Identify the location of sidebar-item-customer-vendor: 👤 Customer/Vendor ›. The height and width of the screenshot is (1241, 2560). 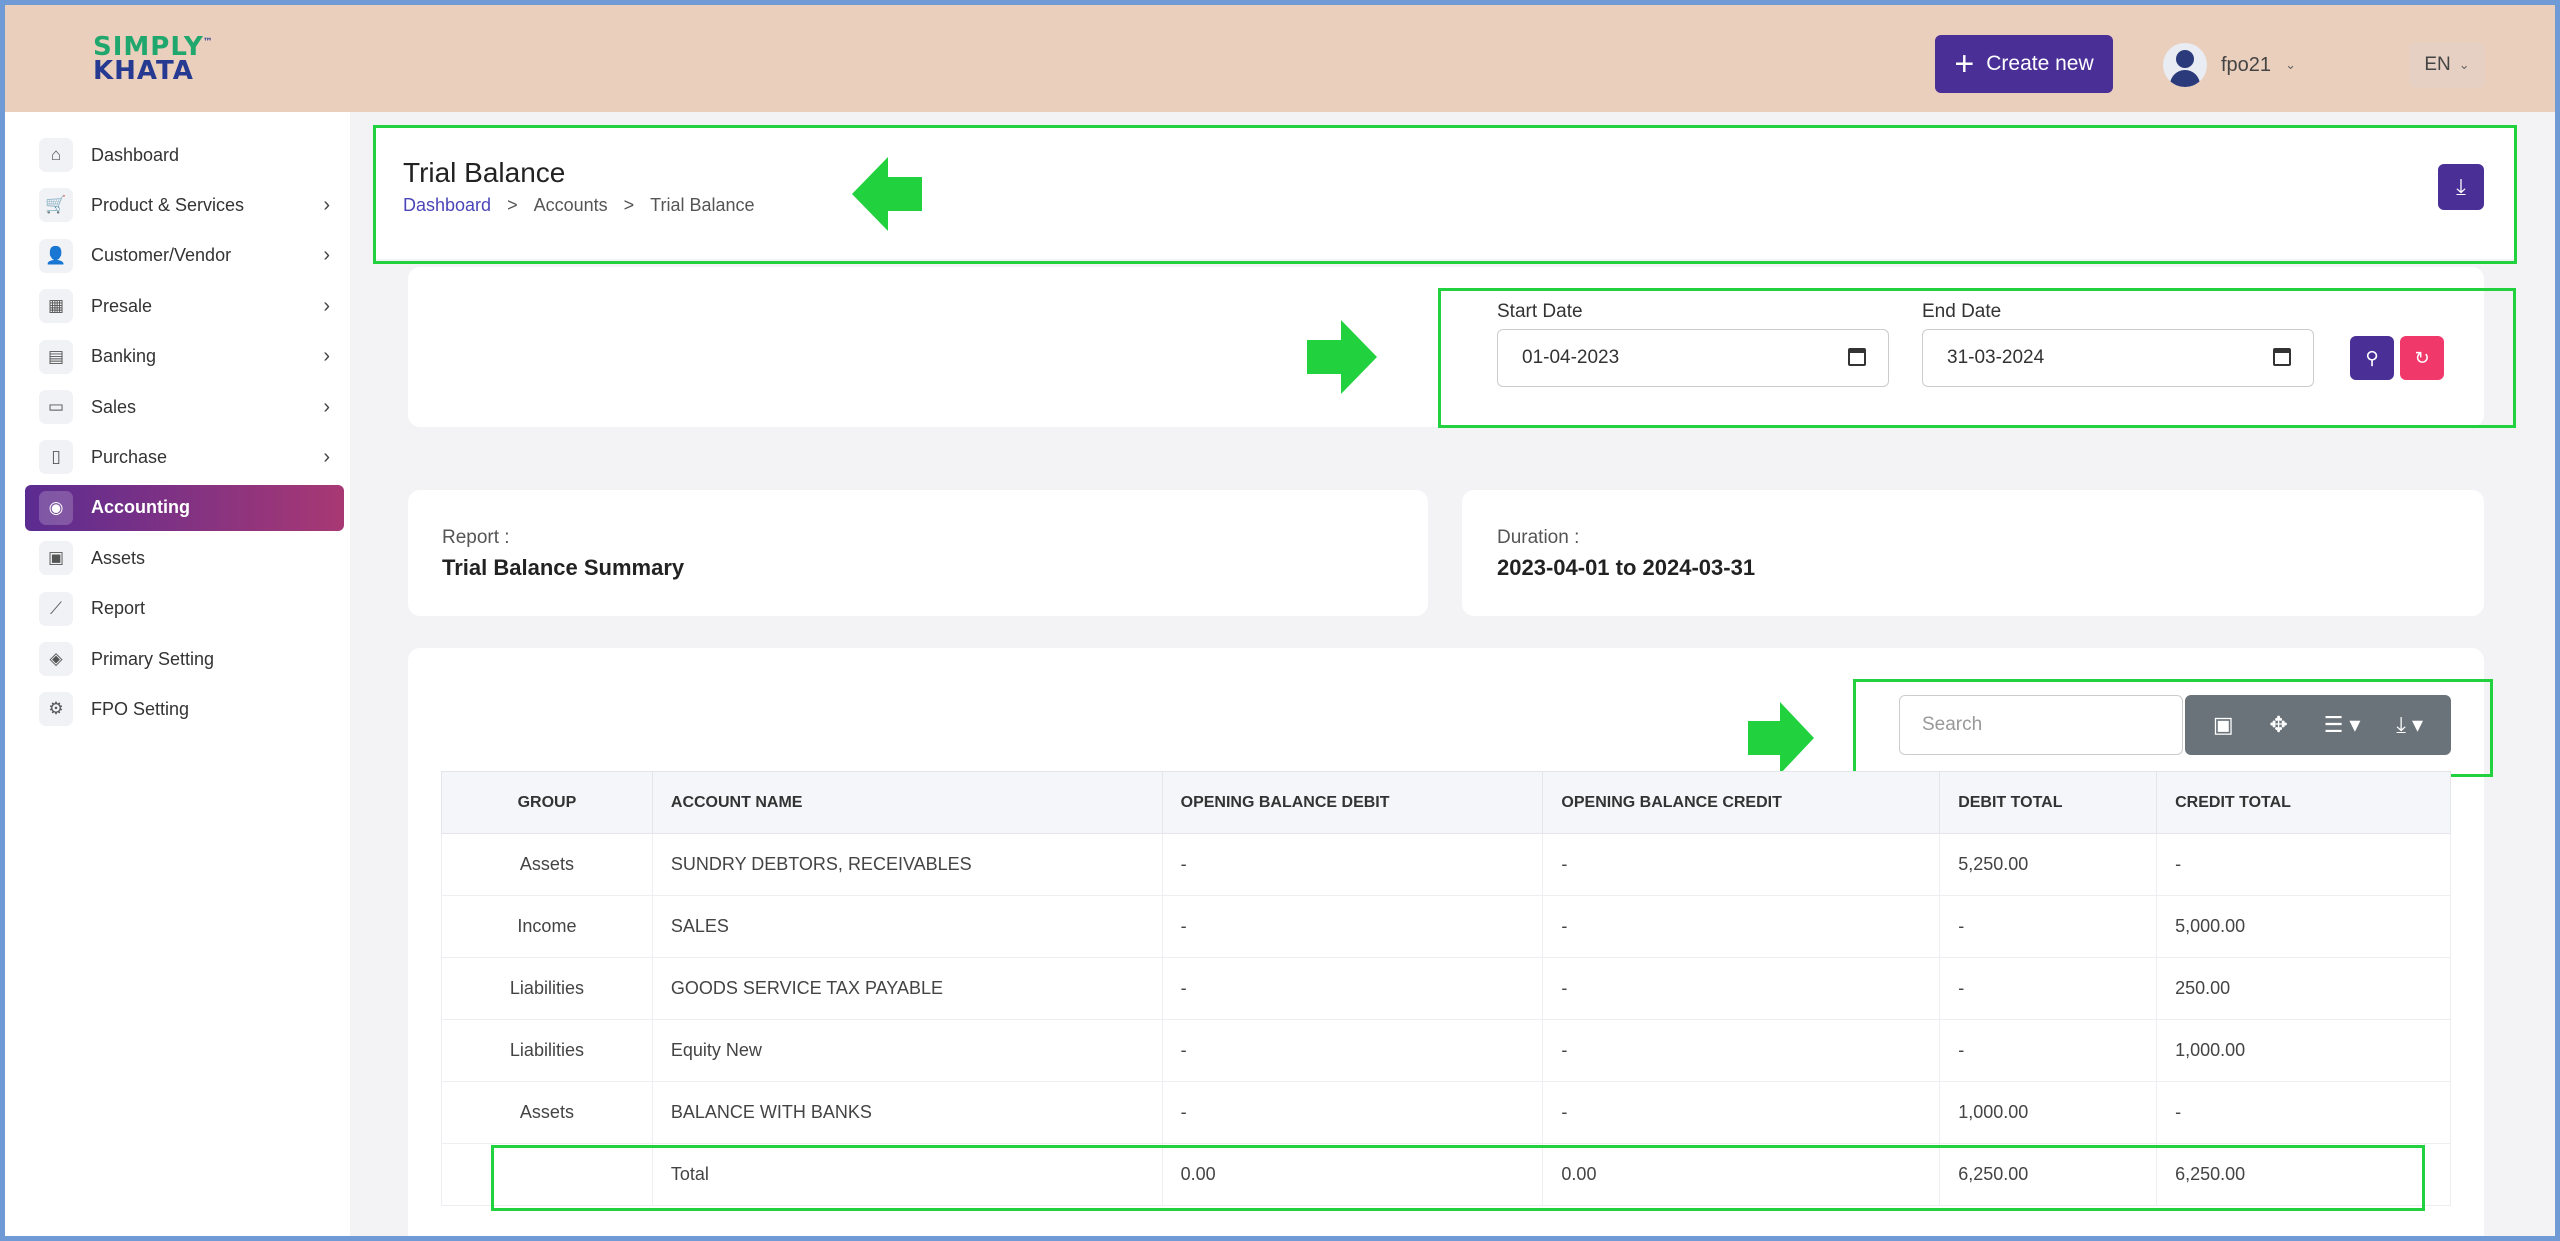
(185, 256).